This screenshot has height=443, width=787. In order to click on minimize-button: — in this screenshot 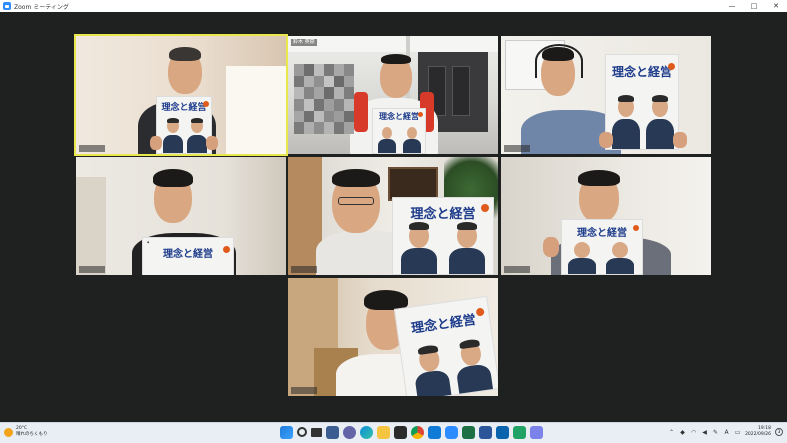, I will do `click(732, 6)`.